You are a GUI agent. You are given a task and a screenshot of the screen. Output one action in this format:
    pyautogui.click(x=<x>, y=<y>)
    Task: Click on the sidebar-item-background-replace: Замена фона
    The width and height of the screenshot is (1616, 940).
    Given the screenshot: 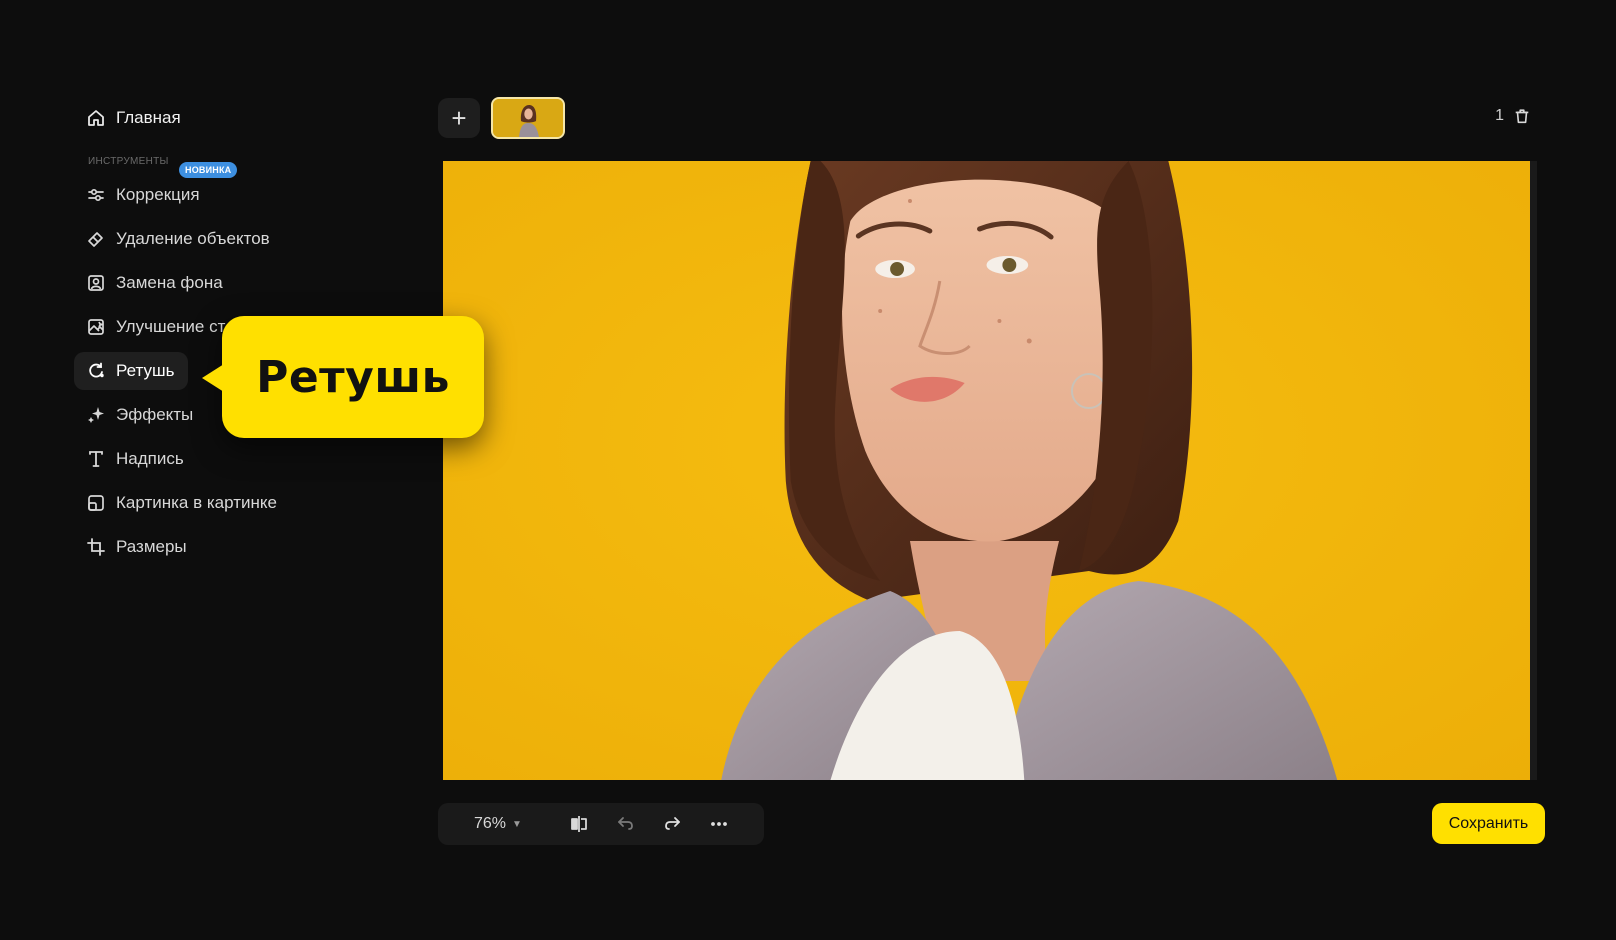 What is the action you would take?
    pyautogui.click(x=155, y=283)
    